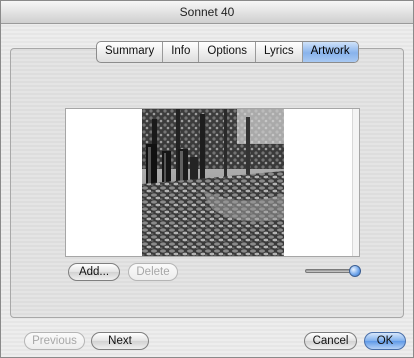  I want to click on tab-bar: Summary Info Options Lyrics Artwork, so click(227, 52).